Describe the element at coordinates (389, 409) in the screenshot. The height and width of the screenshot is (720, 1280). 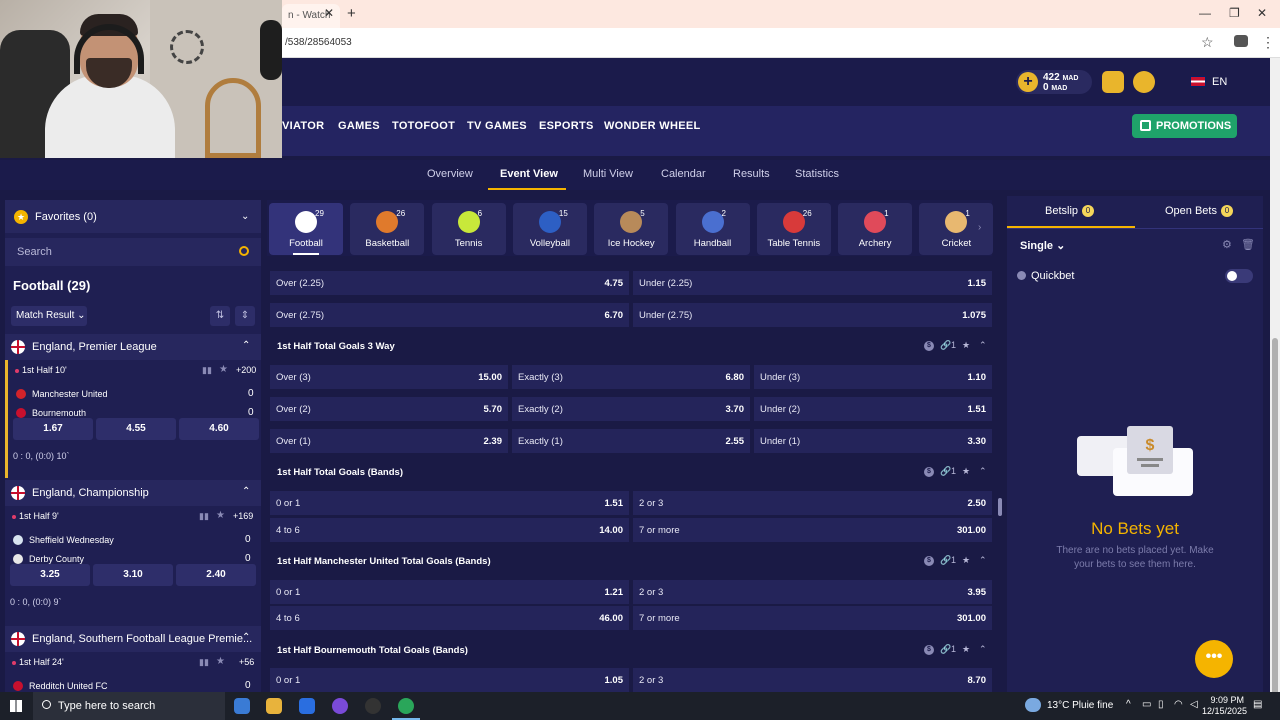
I see `odds-cell: Over (2) 5.70` at that location.